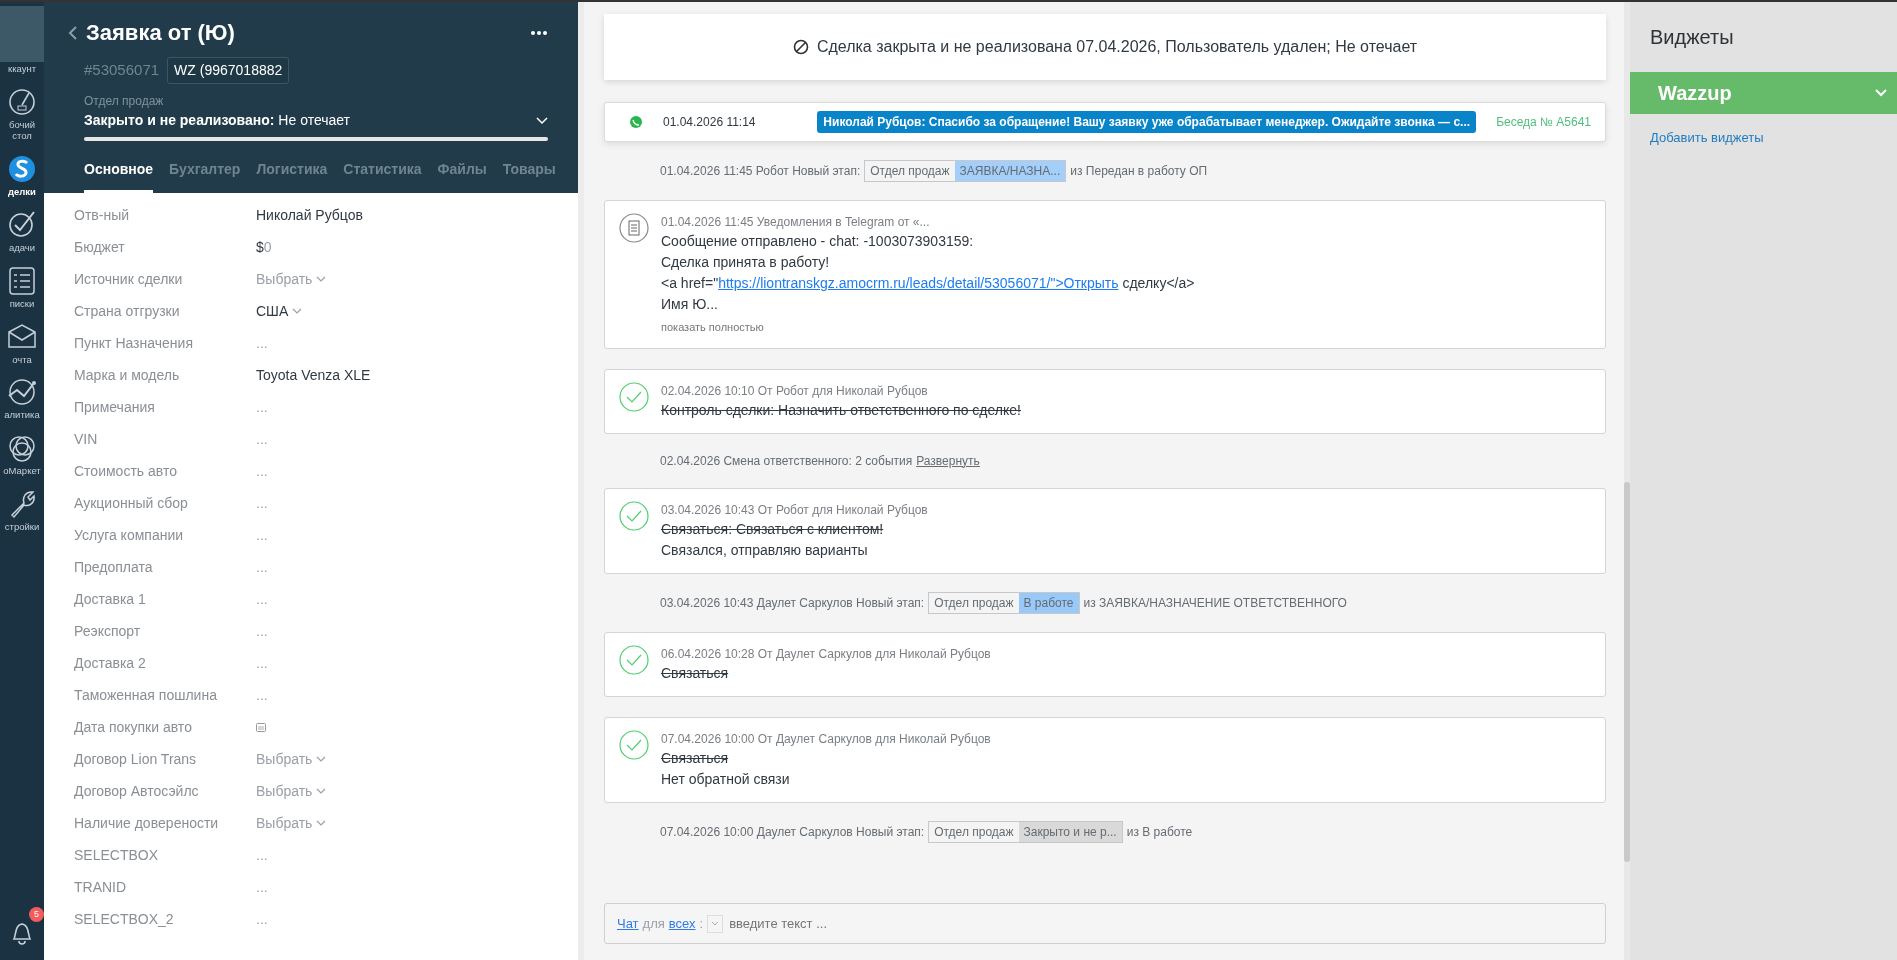  I want to click on note-link: https://liontranskgz.amocrm.ru/leads/detail/53056071/">Открыть, so click(918, 283).